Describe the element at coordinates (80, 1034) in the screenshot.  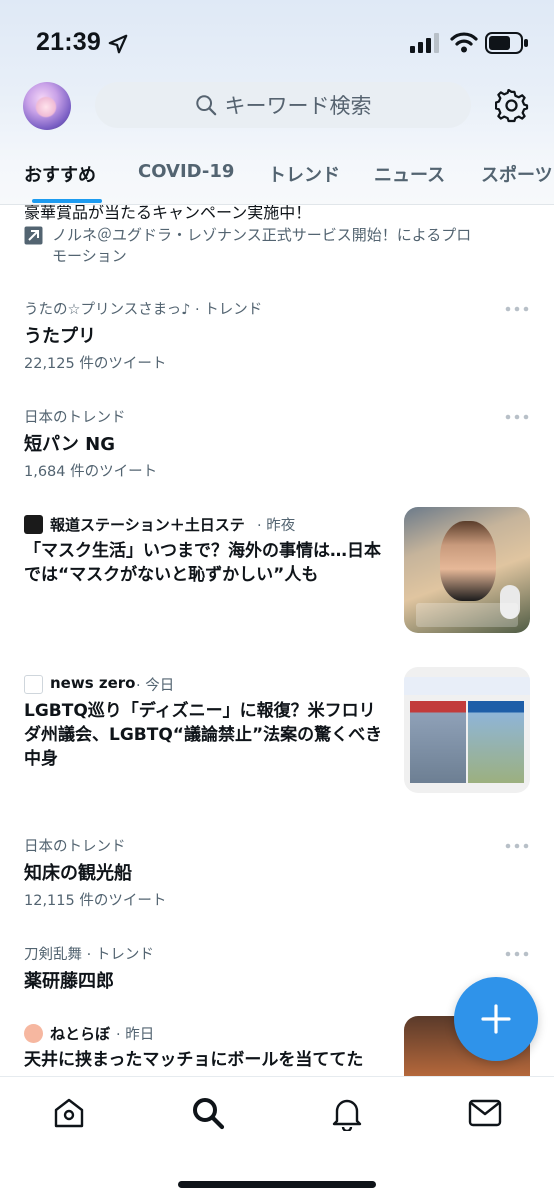
I see `news-source: ねとらぼ` at that location.